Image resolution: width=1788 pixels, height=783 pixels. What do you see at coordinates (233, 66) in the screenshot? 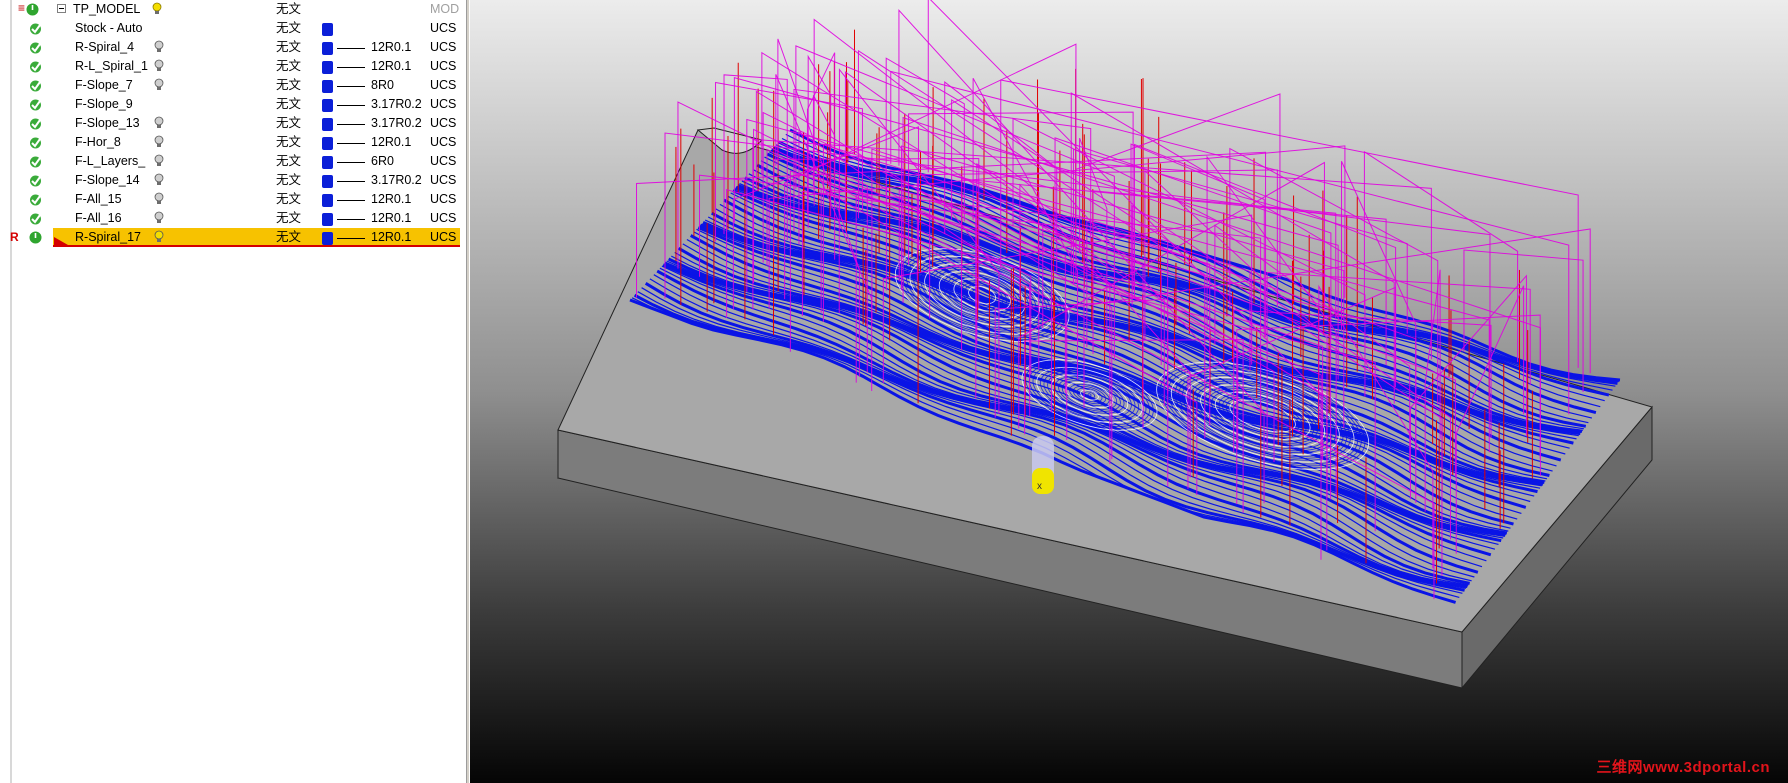
I see `toolpath-row: R-L_Spiral_1 无文 12R0.1 UCS` at bounding box center [233, 66].